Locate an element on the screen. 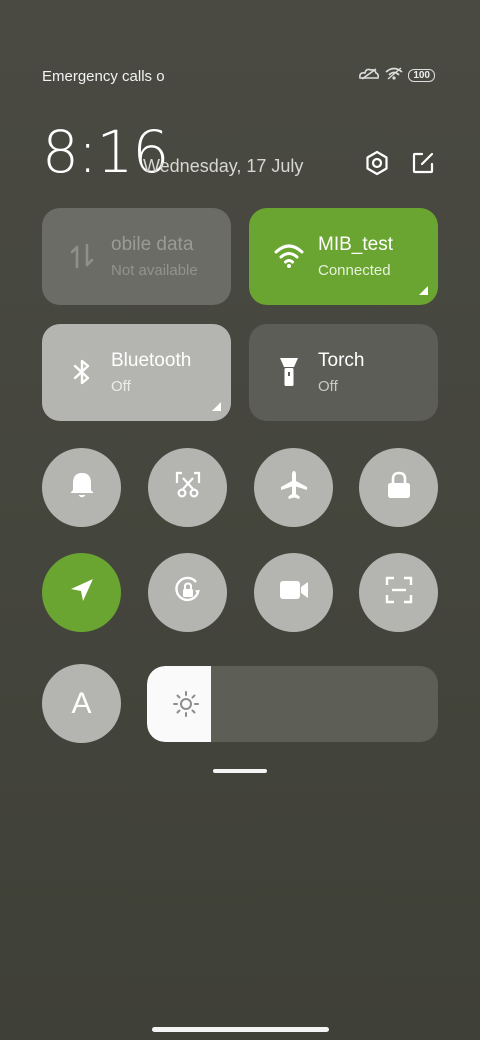 This screenshot has width=480, height=1040. status-bar: Emergency calls o 100 is located at coordinates (238, 77).